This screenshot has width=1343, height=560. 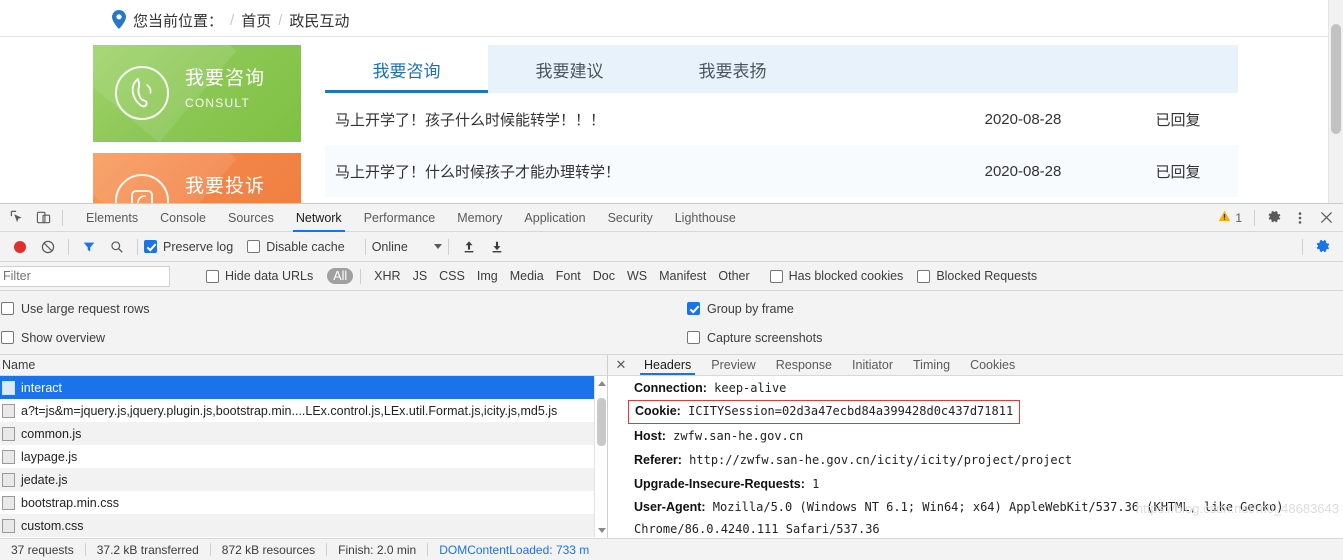 What do you see at coordinates (197, 93) in the screenshot?
I see `promo-card-consult: 我要咨询 CONSULT` at bounding box center [197, 93].